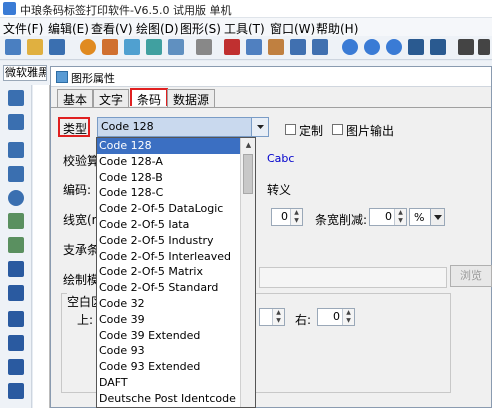 Image resolution: width=492 pixels, height=408 pixels. I want to click on type-label: 类型, so click(75, 129).